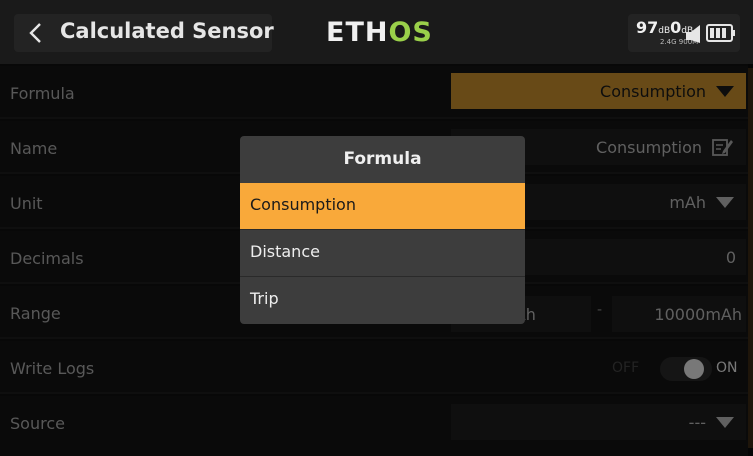 The height and width of the screenshot is (456, 753). I want to click on logo-suffix: OS, so click(410, 32).